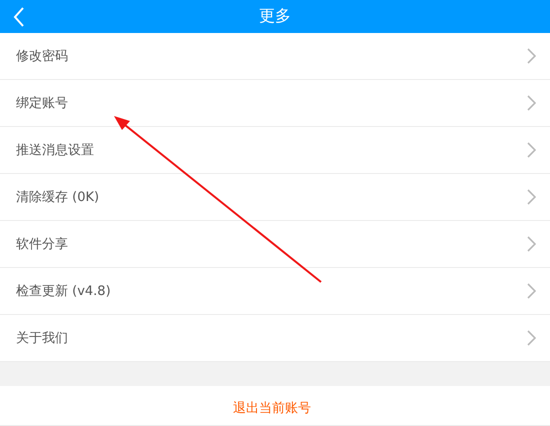 The height and width of the screenshot is (426, 550). I want to click on menu-item-label: 修改密码, so click(42, 56).